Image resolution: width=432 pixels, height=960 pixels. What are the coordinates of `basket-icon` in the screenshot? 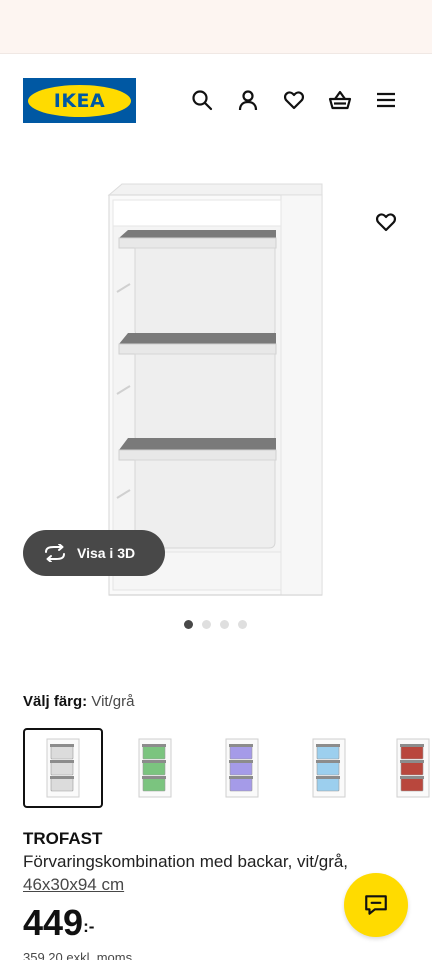 It's located at (340, 100).